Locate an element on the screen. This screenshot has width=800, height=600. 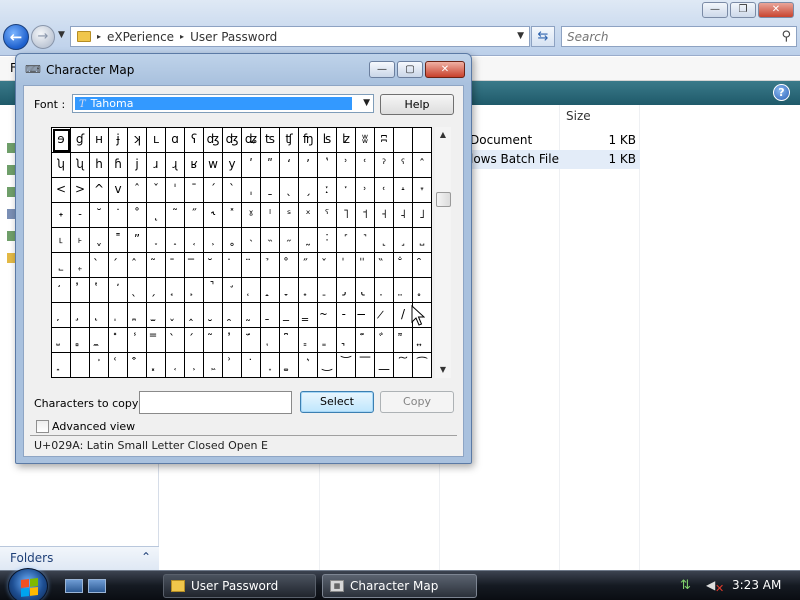
character-cell: ͟ is located at coordinates (384, 365).